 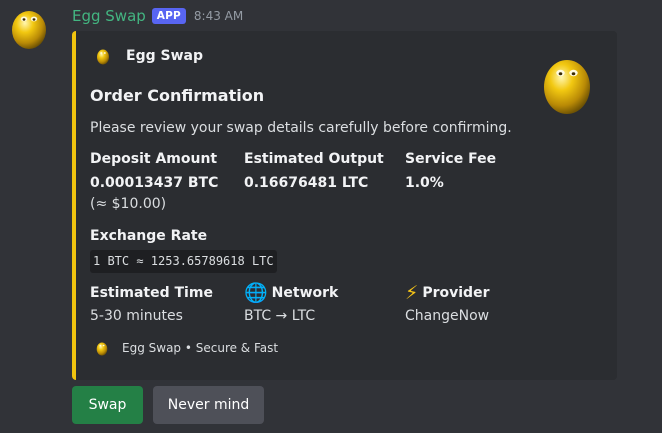 What do you see at coordinates (136, 316) in the screenshot?
I see `time-value: 5-30 minutes` at bounding box center [136, 316].